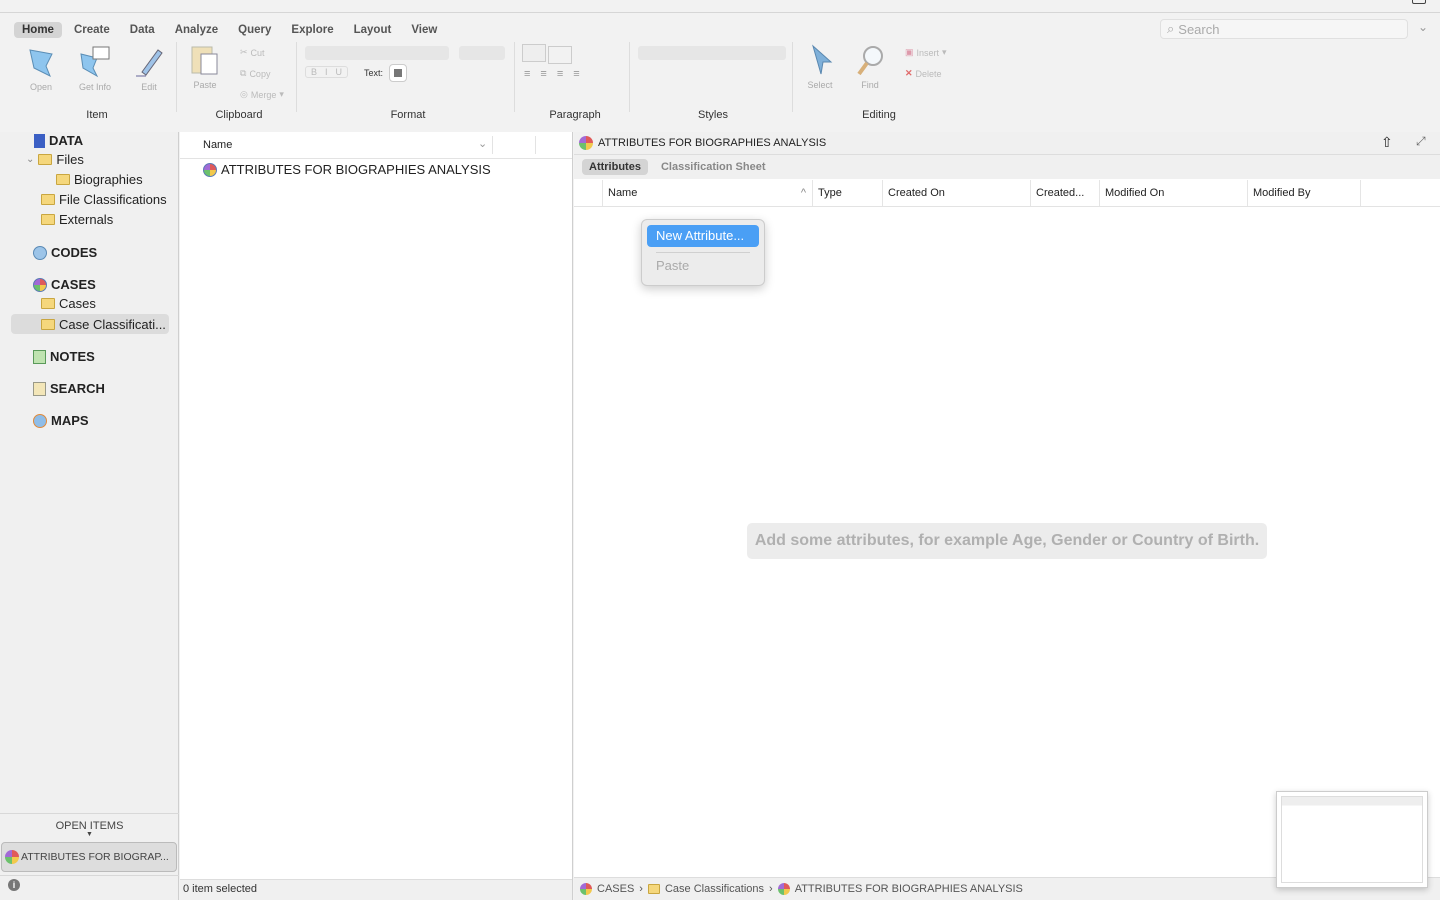 This screenshot has height=900, width=1440. Describe the element at coordinates (86, 219) in the screenshot. I see `sidebar-label: Externals` at that location.